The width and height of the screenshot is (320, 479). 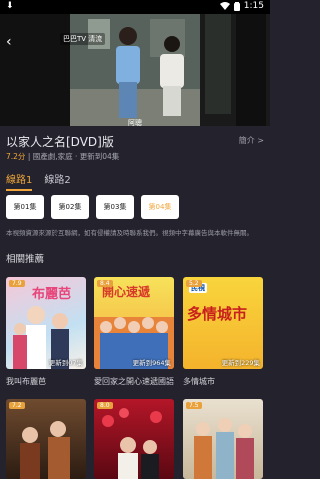 I want to click on card-title: 我叫布麗芭, so click(x=26, y=381).